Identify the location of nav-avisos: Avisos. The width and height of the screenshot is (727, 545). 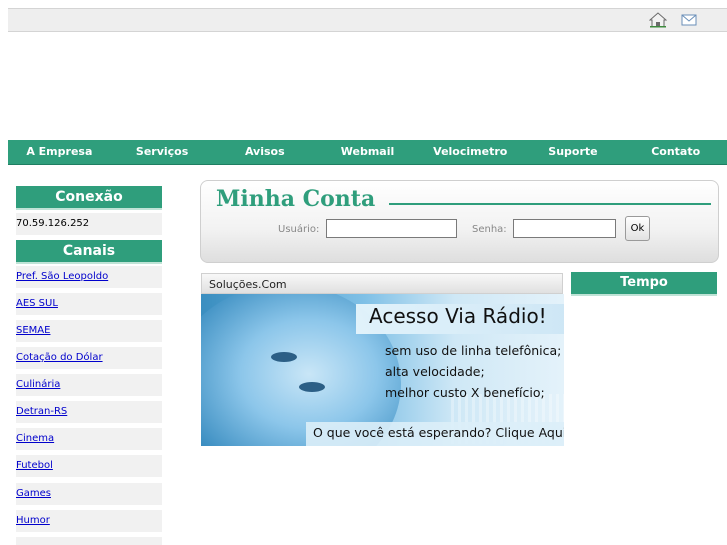
(264, 152).